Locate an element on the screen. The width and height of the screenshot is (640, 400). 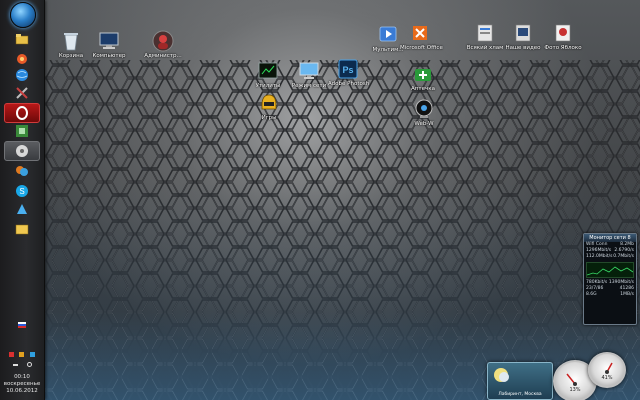
taskbar-explorer-button is located at coordinates (22, 229).